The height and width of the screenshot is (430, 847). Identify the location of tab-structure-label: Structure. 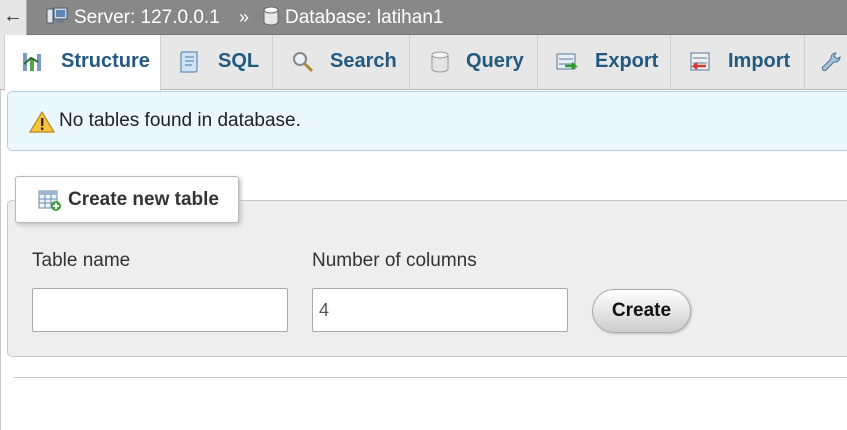
(105, 61).